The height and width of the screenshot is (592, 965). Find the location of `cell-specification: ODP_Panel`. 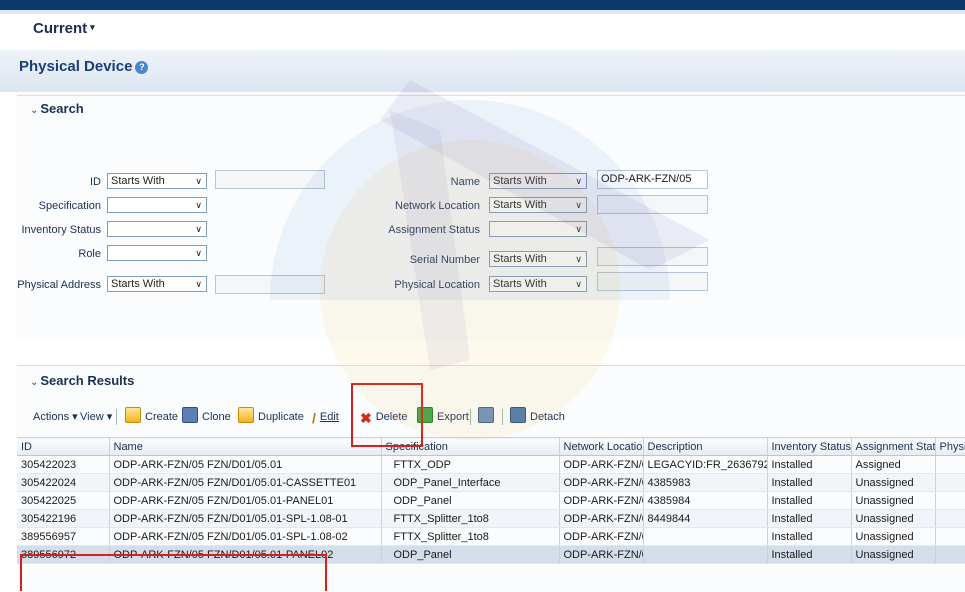

cell-specification: ODP_Panel is located at coordinates (470, 554).